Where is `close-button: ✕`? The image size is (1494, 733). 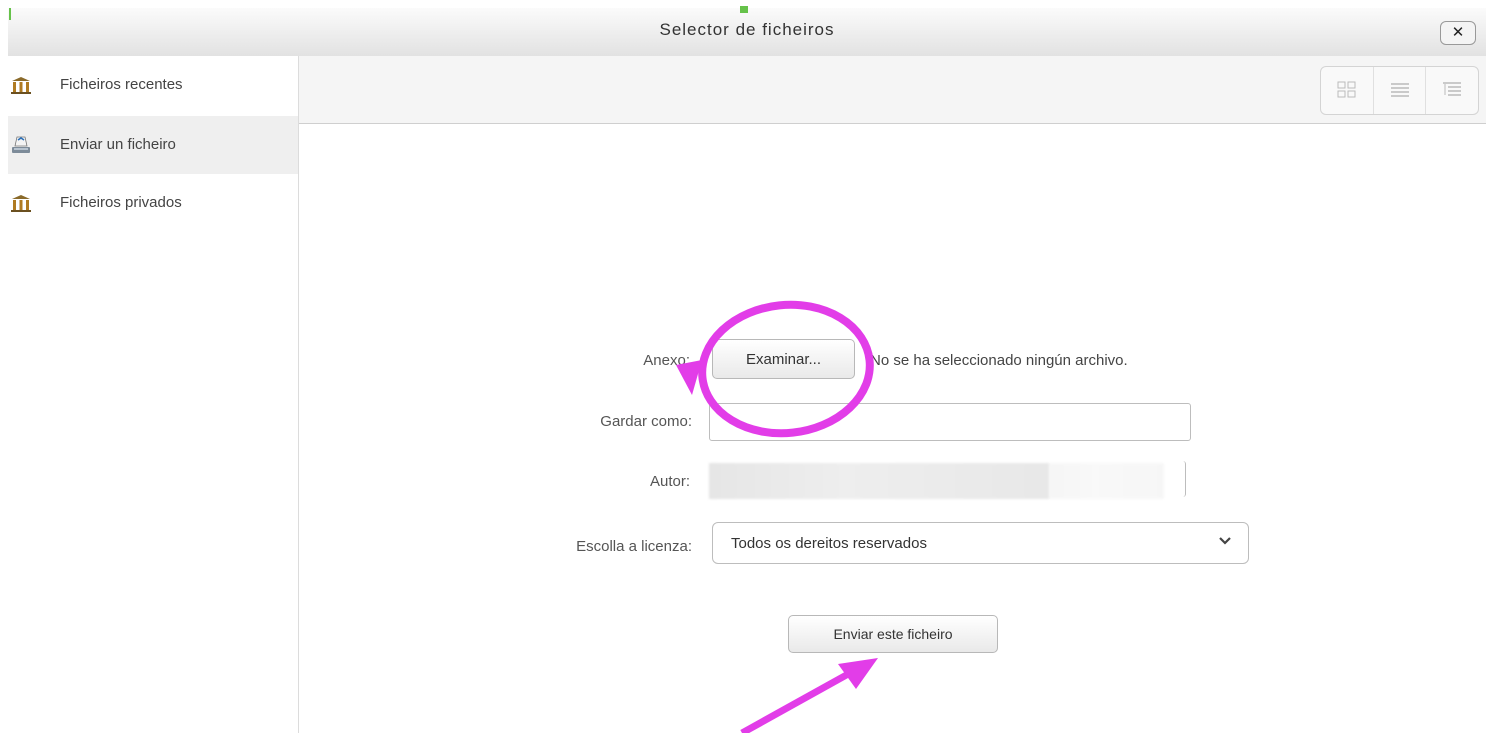
close-button: ✕ is located at coordinates (1458, 33).